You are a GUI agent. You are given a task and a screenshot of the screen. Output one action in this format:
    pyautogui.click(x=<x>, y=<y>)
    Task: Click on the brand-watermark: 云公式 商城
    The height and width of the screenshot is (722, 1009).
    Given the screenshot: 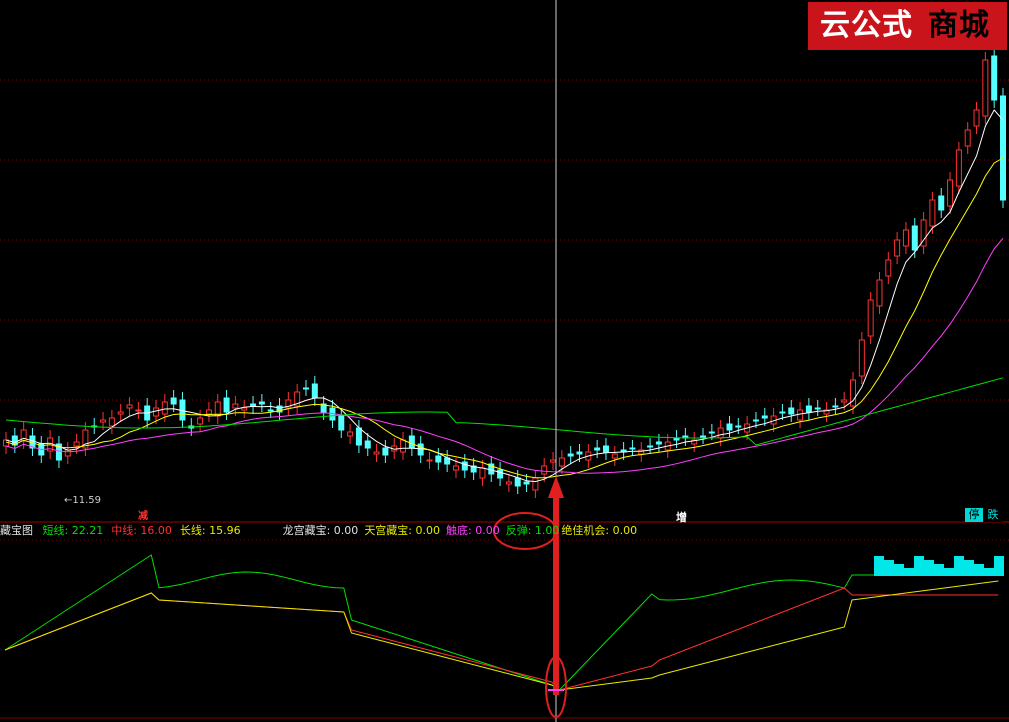 What is the action you would take?
    pyautogui.click(x=907, y=26)
    